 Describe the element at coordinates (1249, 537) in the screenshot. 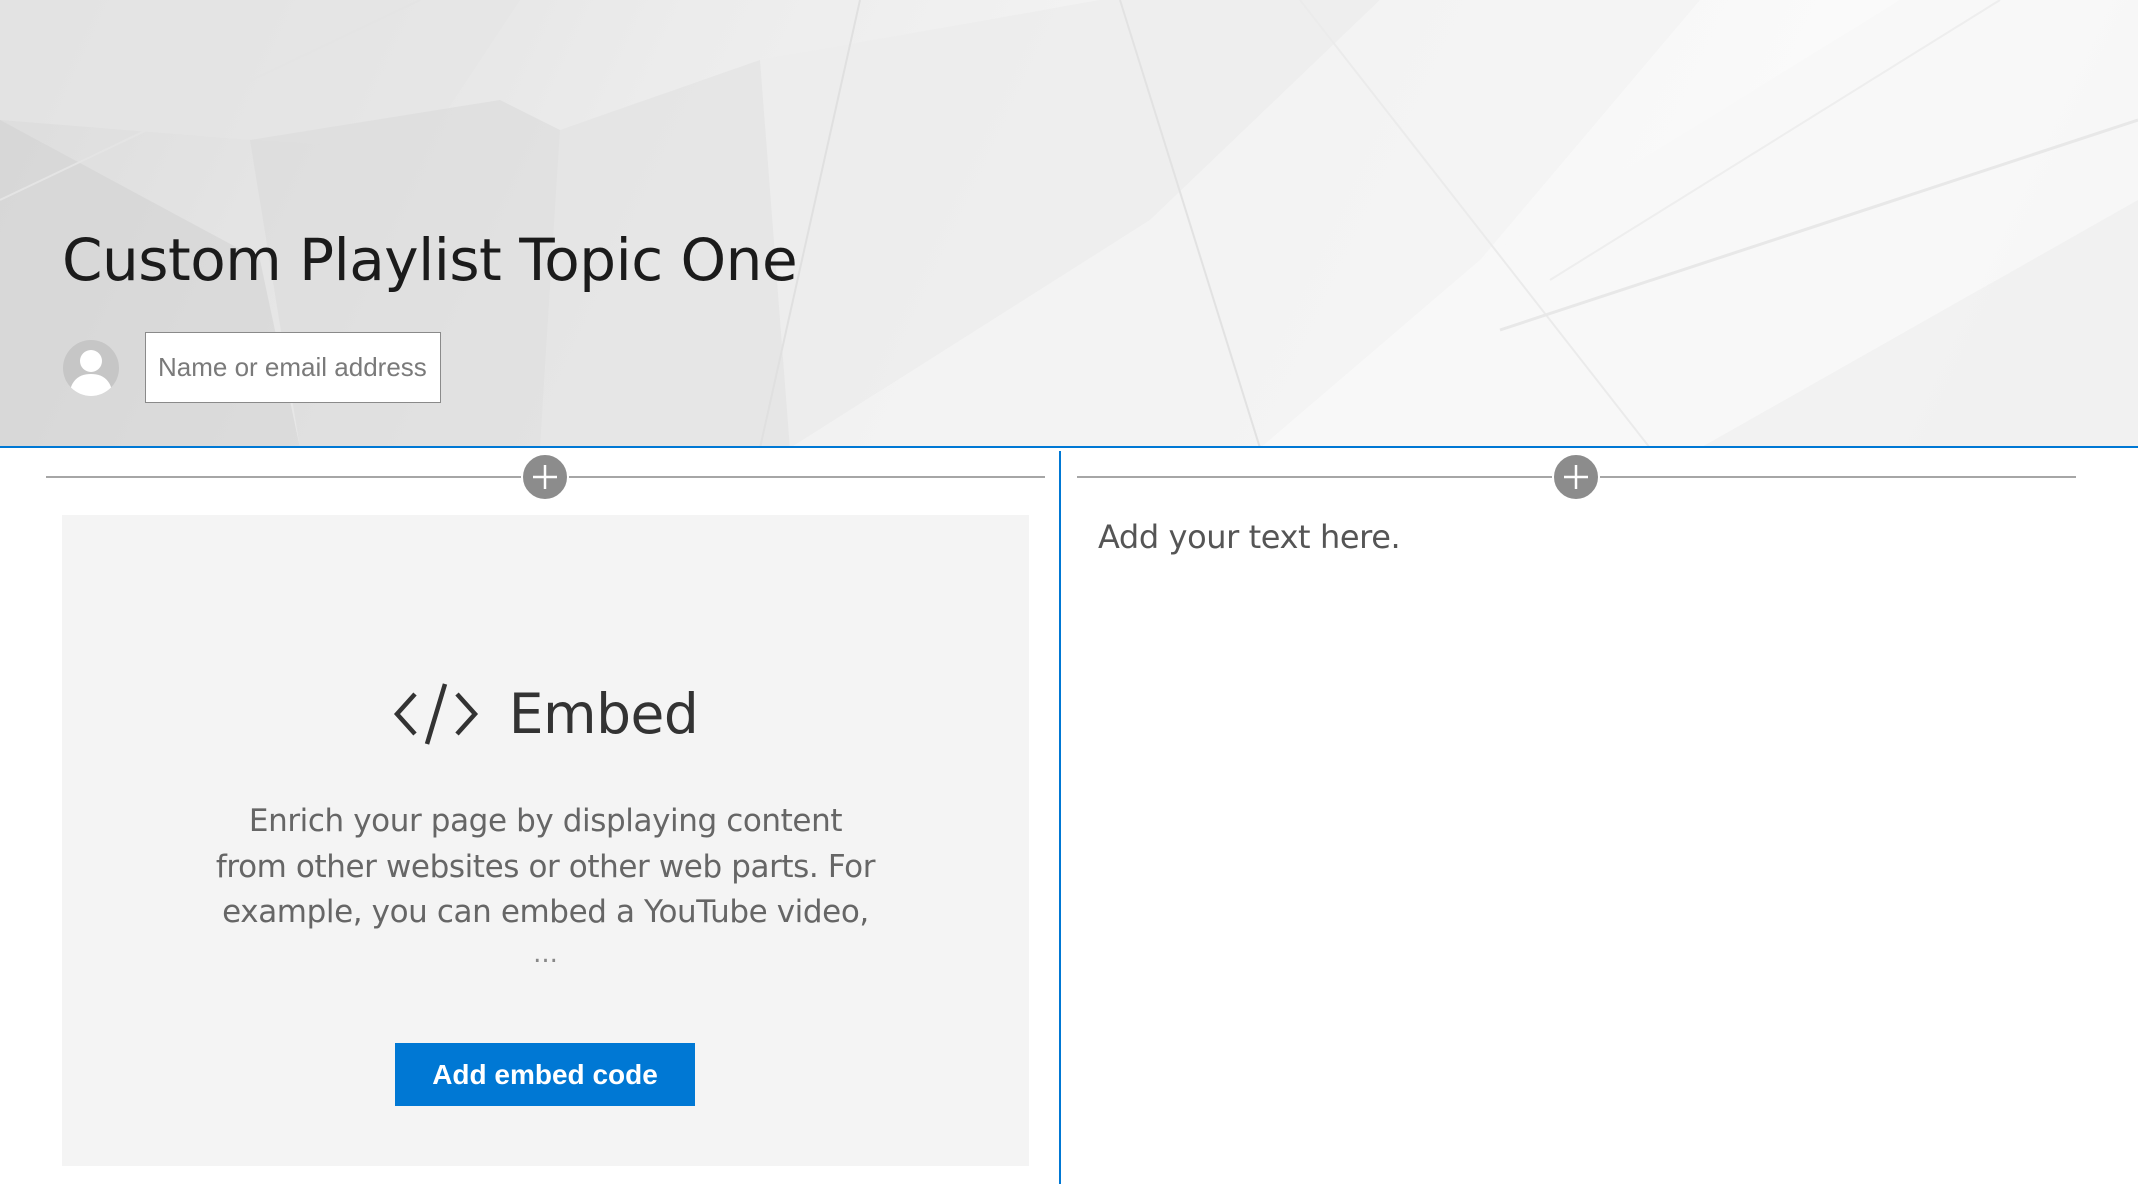

I see `text-webpart-placeholder: Add your text here.` at that location.